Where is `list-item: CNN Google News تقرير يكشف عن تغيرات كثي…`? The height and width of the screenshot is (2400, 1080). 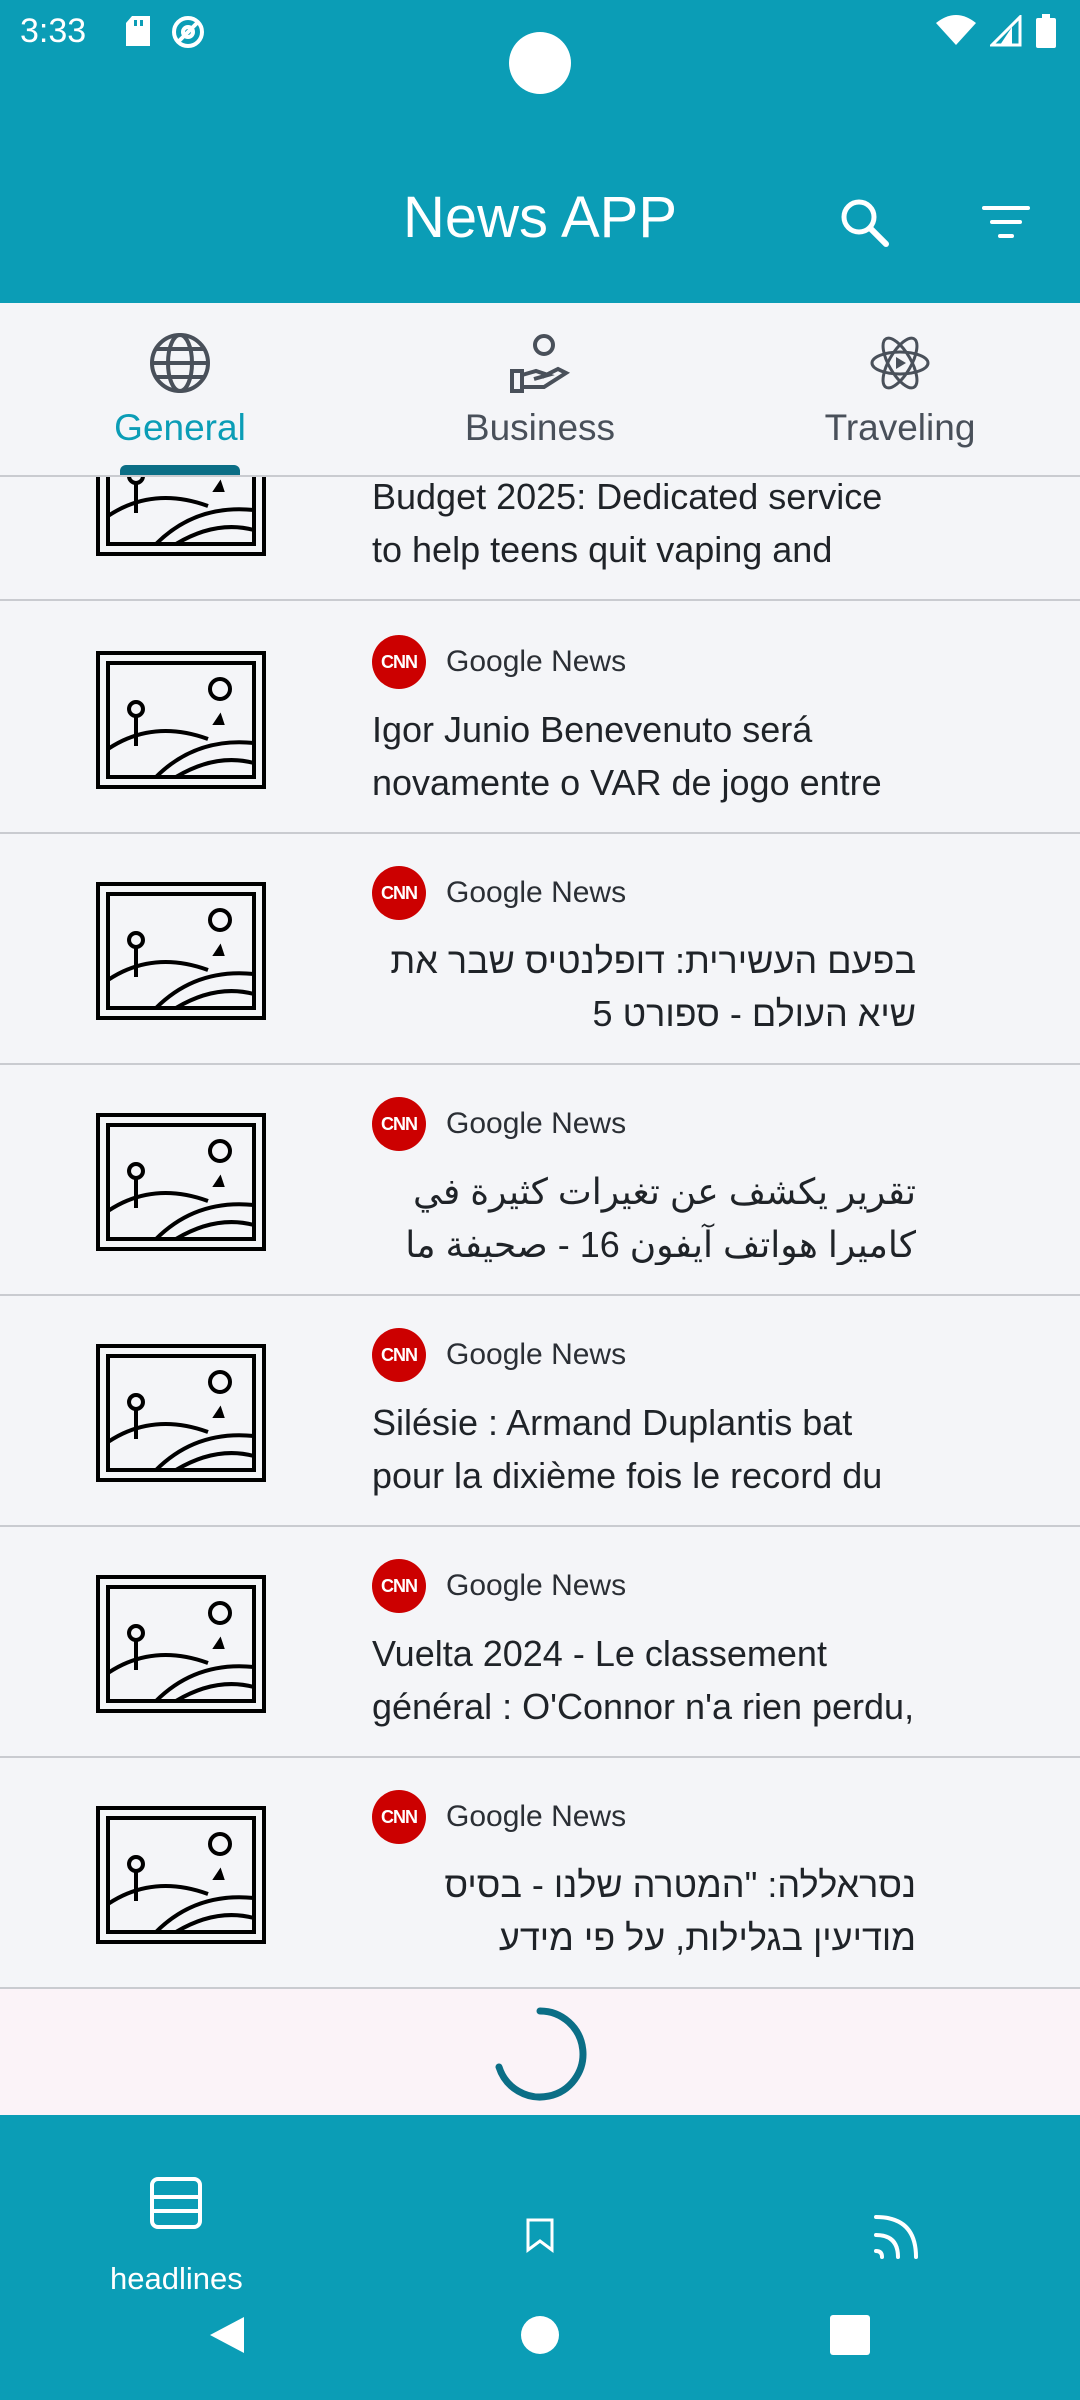
list-item: CNN Google News تقرير يكشف عن تغيرات كثي… is located at coordinates (540, 1180).